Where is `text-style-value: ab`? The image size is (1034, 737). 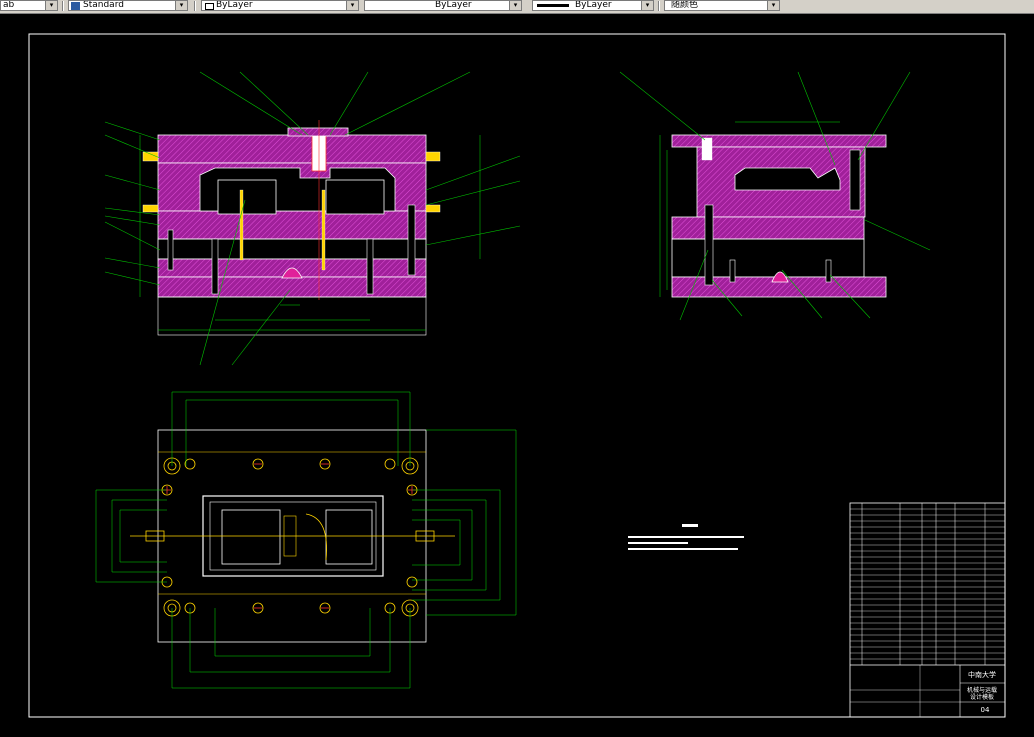 text-style-value: ab is located at coordinates (9, 5).